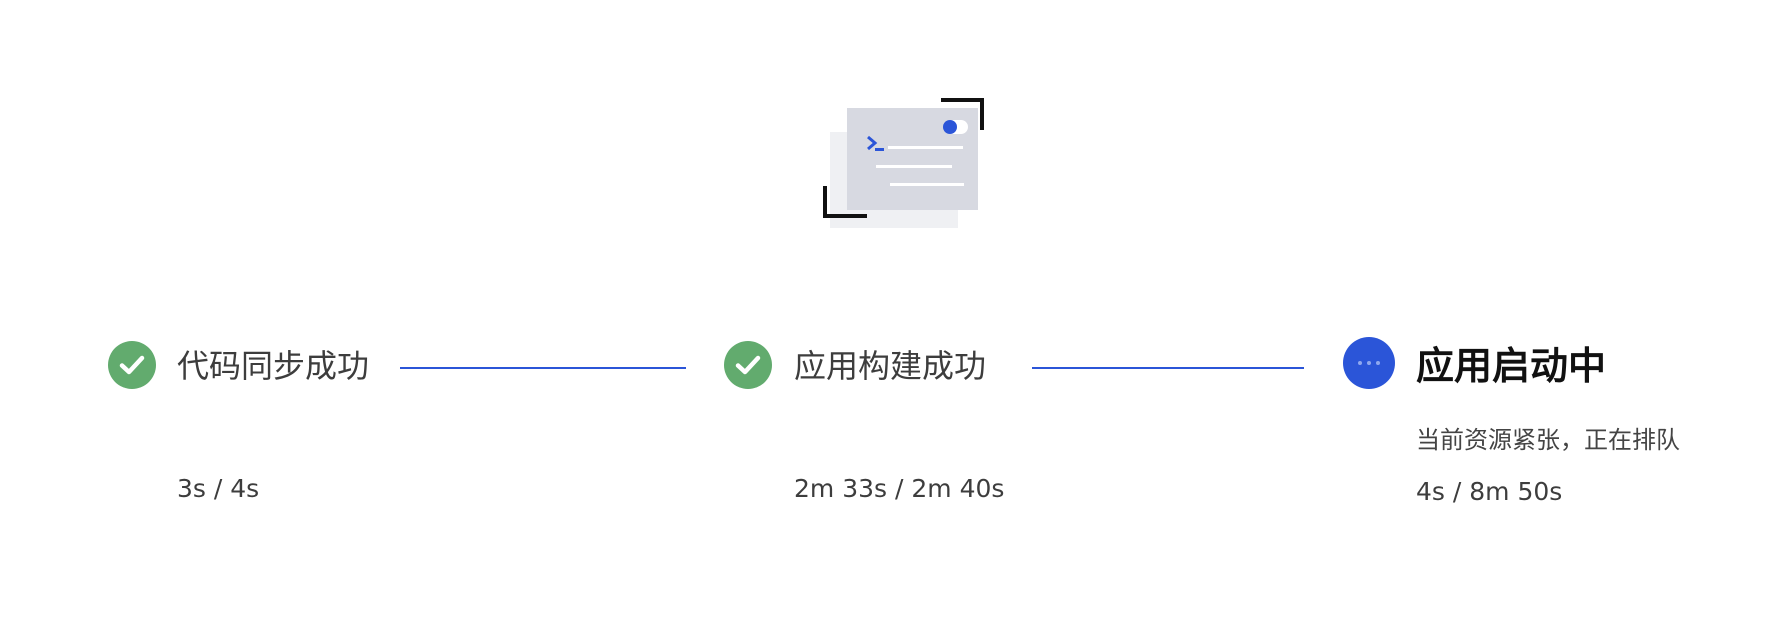 The image size is (1768, 630). I want to click on more-dots-icon, so click(1369, 363).